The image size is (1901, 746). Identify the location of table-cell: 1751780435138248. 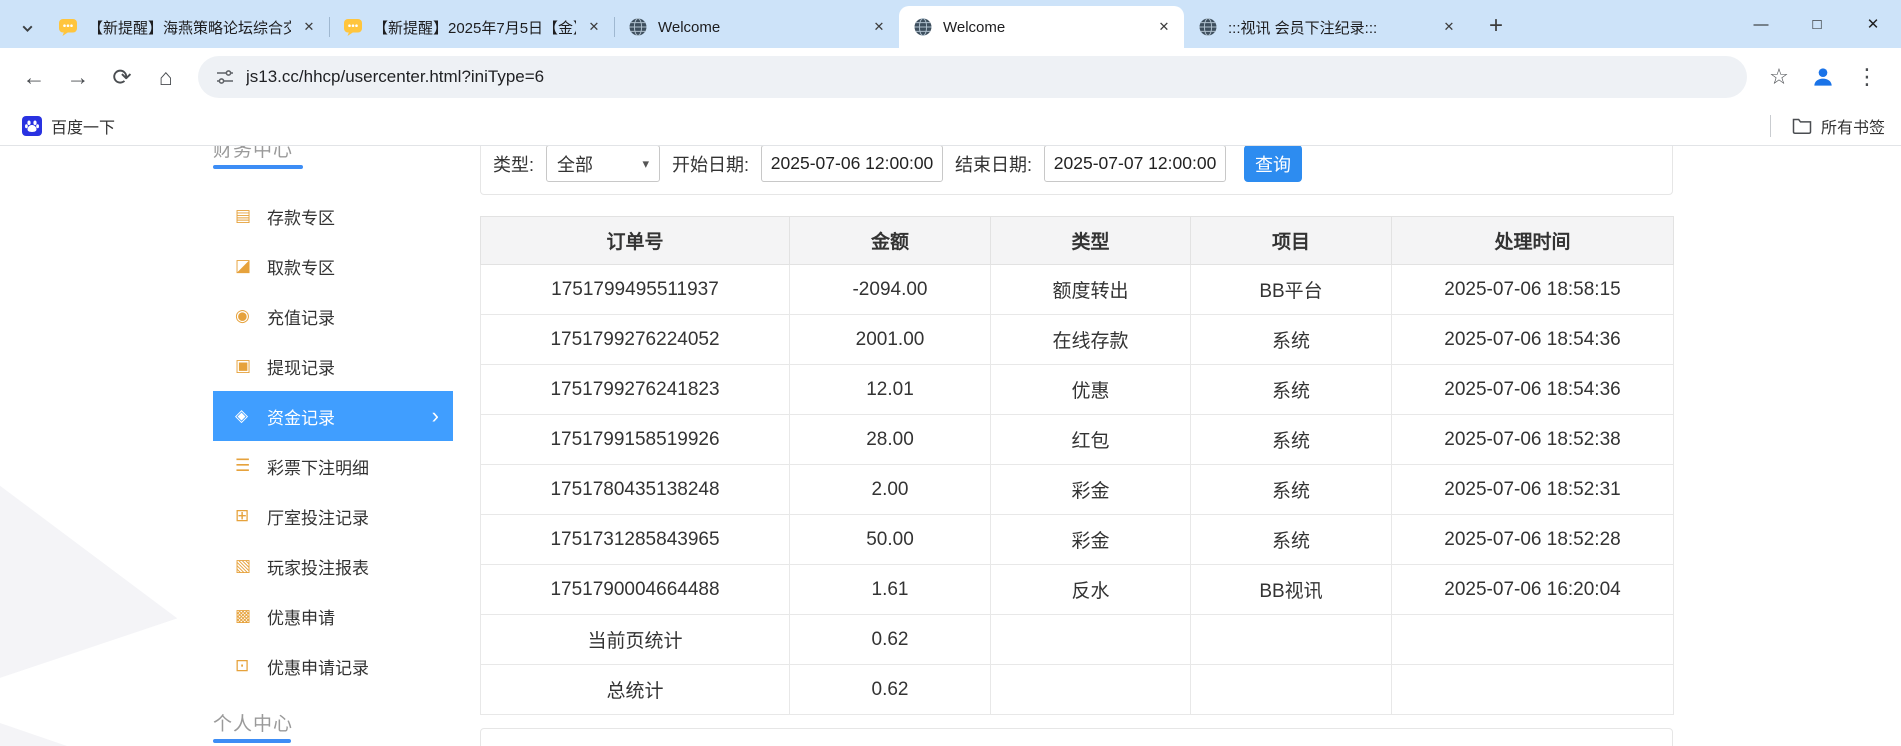
(635, 489).